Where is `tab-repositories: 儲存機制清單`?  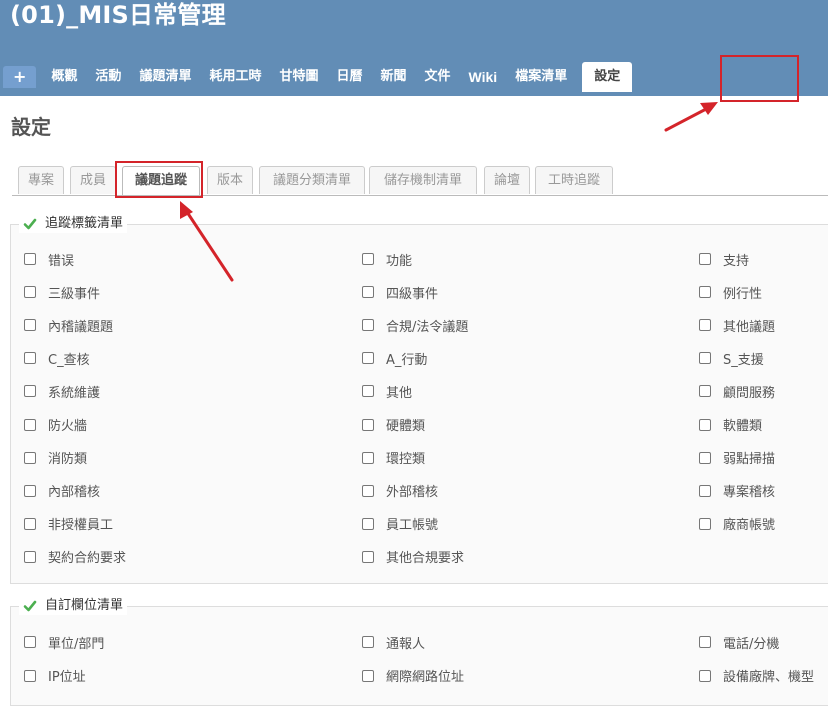
tab-repositories: 儲存機制清單 is located at coordinates (423, 180).